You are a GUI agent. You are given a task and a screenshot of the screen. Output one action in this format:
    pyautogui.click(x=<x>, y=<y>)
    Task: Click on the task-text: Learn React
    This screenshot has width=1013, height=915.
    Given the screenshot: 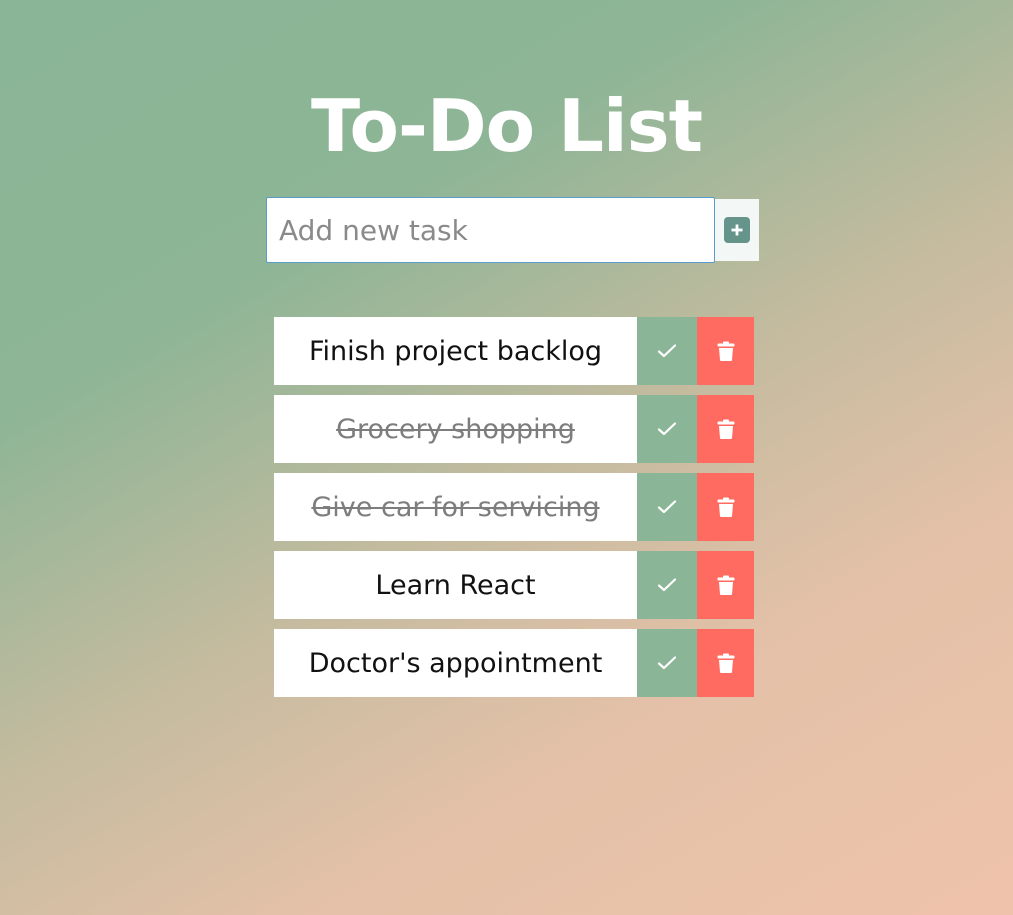 What is the action you would take?
    pyautogui.click(x=455, y=585)
    